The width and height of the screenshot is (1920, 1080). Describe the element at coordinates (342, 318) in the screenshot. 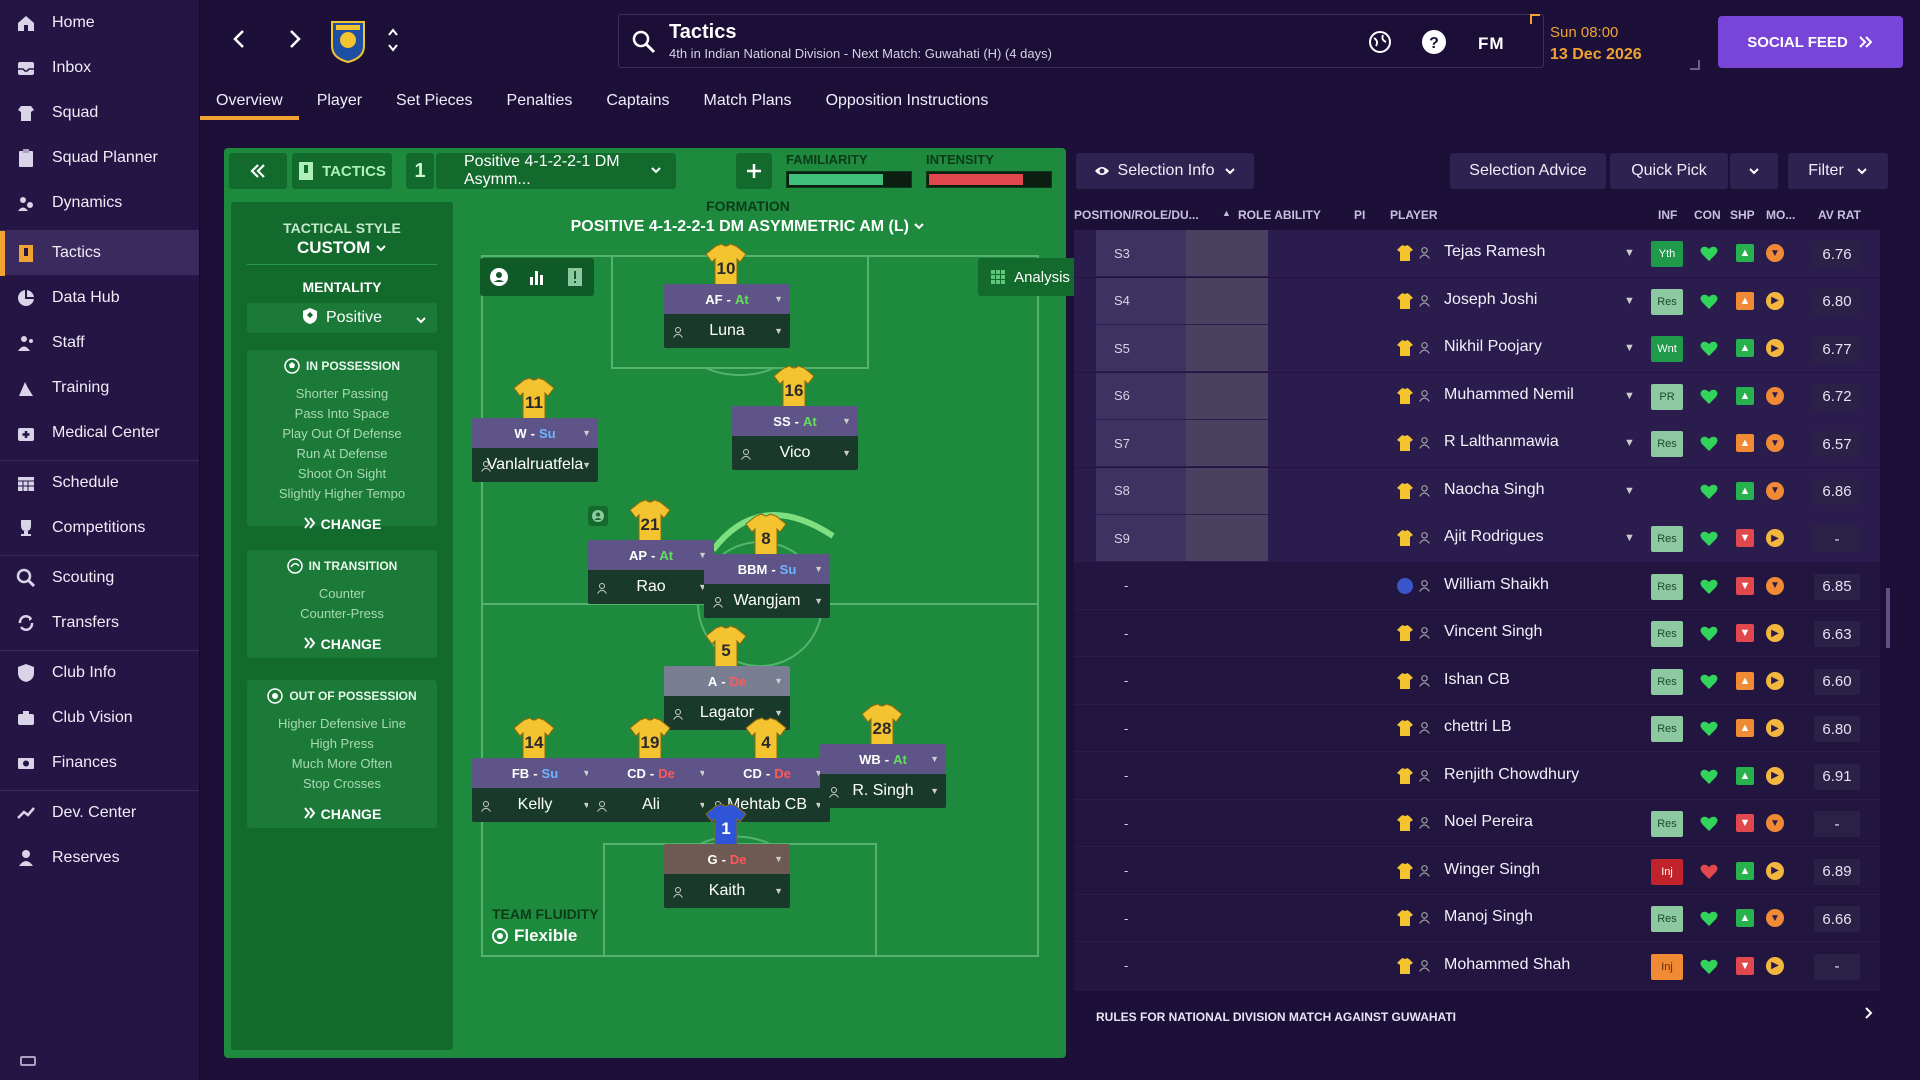

I see `mentality-dropdown: Positive` at that location.